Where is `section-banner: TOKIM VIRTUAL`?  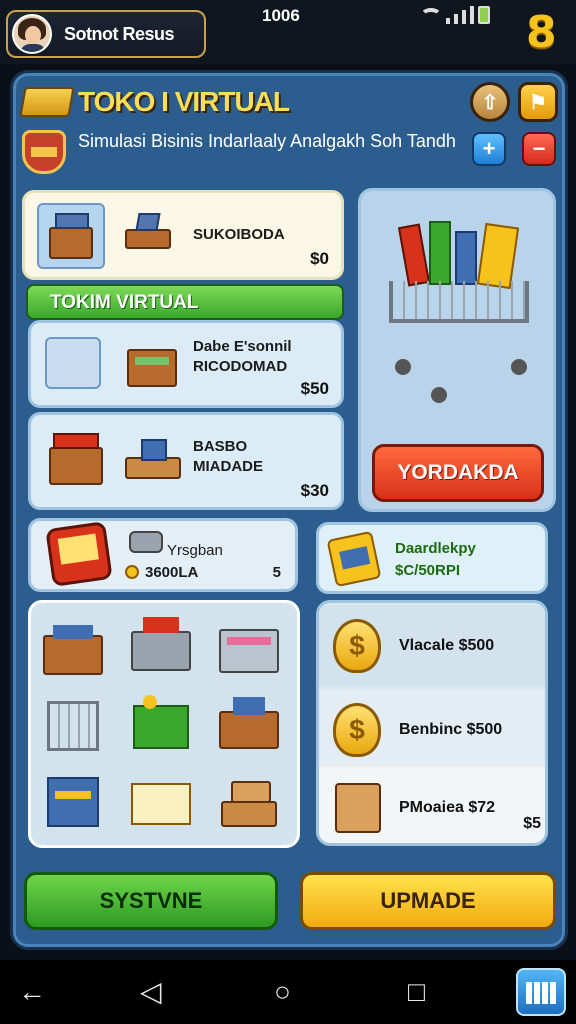 section-banner: TOKIM VIRTUAL is located at coordinates (185, 302).